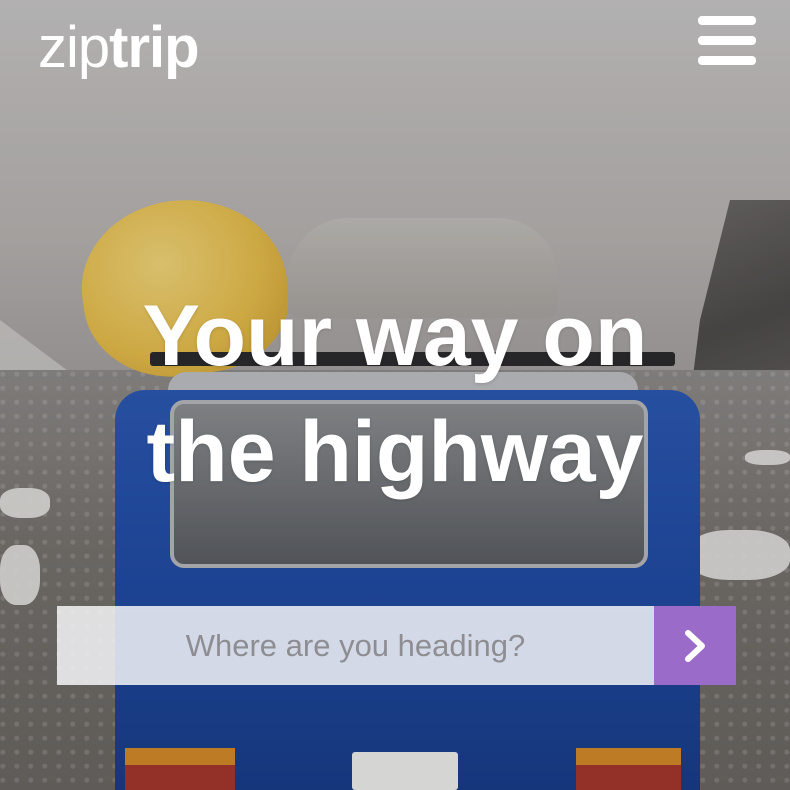  I want to click on destination-search-input, so click(355, 645).